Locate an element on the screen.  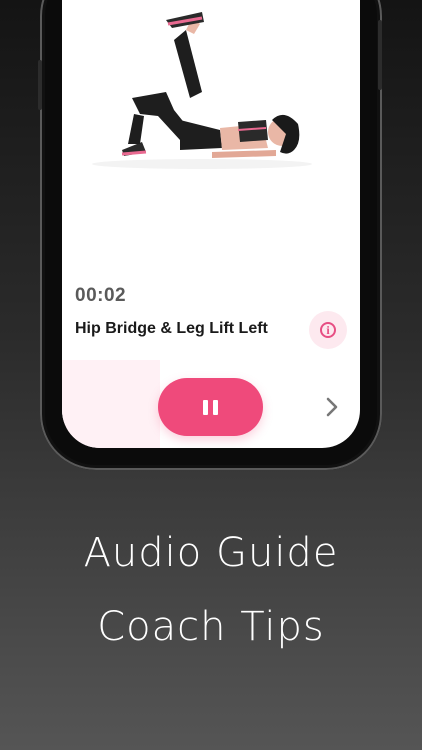
exercise-name: Hip Bridge & Leg Lift Left is located at coordinates (171, 328).